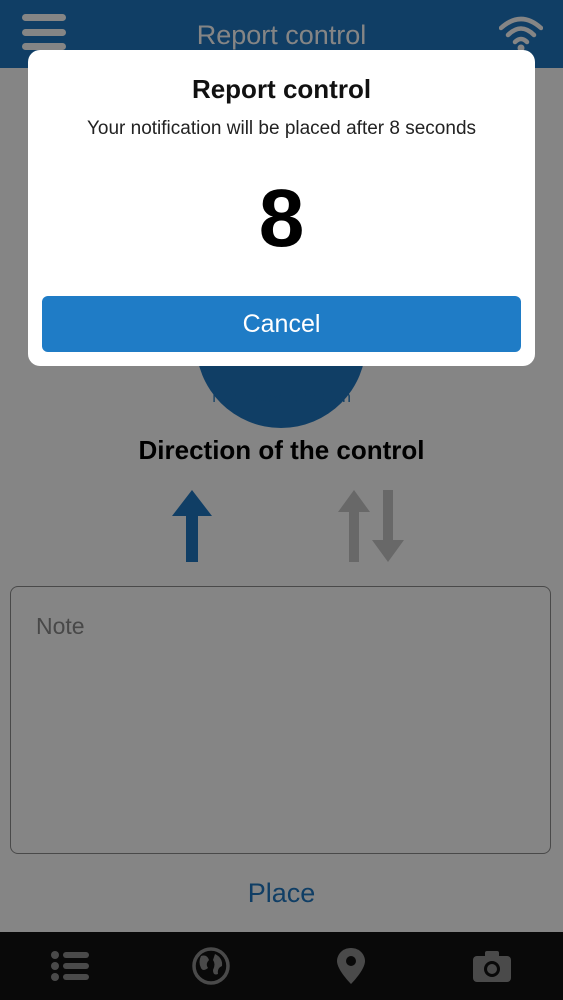 This screenshot has width=563, height=1000. I want to click on countdown-number: 8, so click(281, 218).